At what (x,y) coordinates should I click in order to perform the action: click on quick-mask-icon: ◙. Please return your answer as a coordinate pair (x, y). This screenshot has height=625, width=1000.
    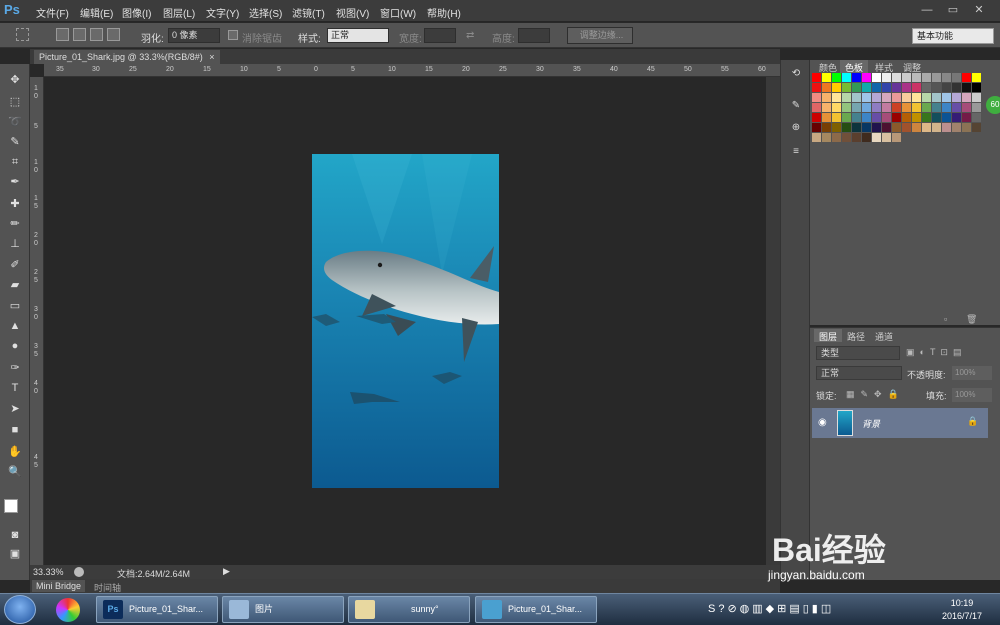
    Looking at the image, I should click on (15, 535).